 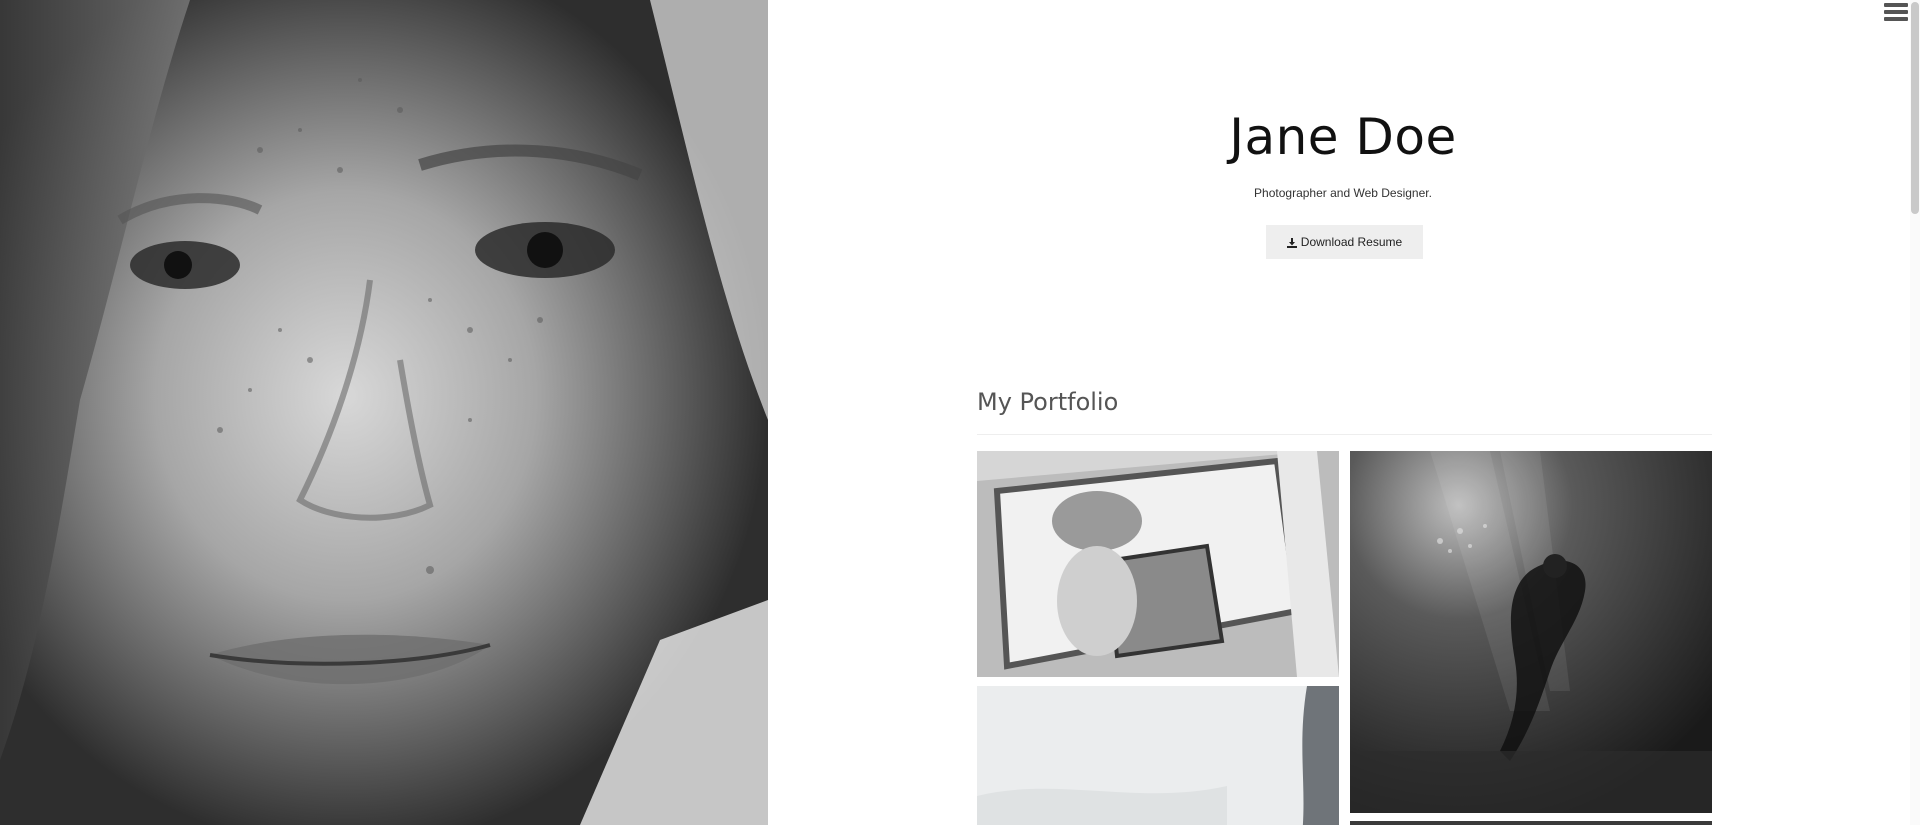 I want to click on download-resume-button: Download Resume, so click(x=1344, y=242).